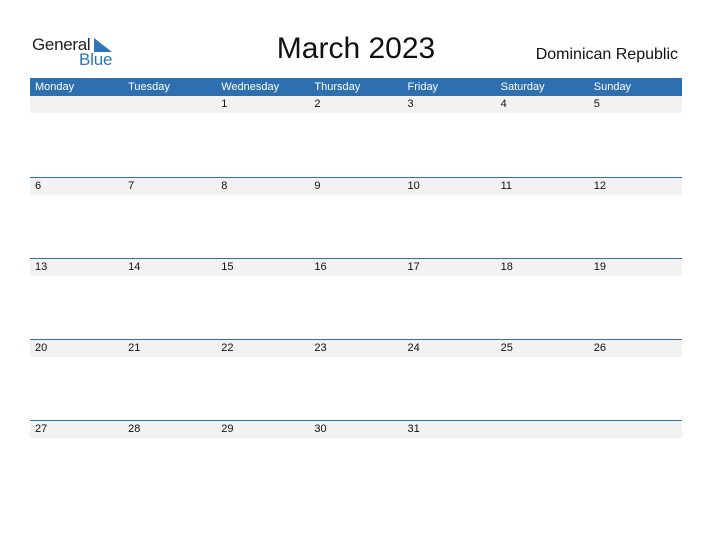  I want to click on week-row: 20 21 22 23 24 25 26, so click(356, 348).